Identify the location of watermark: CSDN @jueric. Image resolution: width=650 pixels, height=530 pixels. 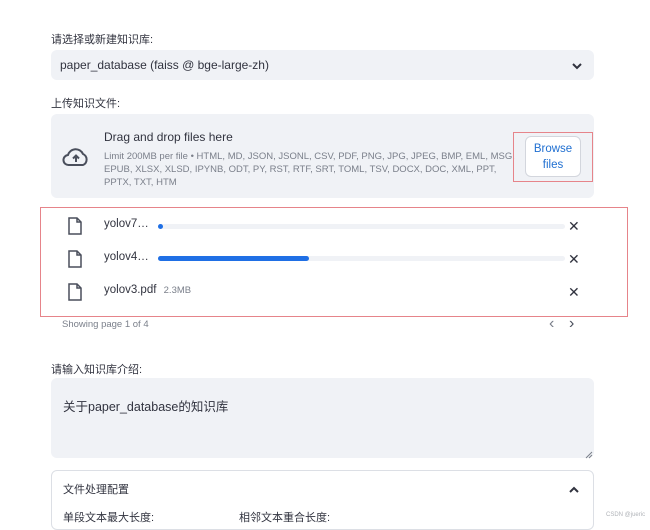
(626, 515).